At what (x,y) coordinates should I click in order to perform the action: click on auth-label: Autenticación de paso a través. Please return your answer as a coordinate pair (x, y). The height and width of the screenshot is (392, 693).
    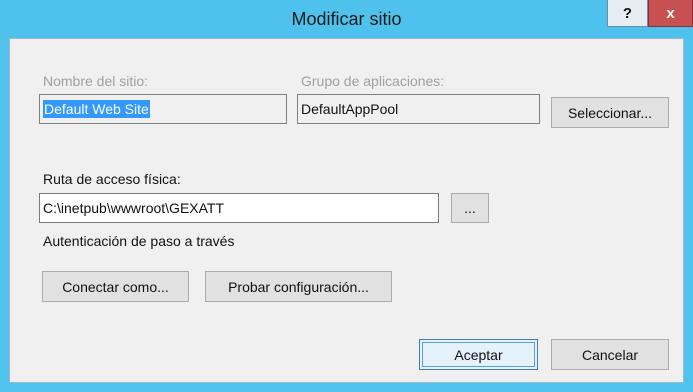
    Looking at the image, I should click on (139, 241).